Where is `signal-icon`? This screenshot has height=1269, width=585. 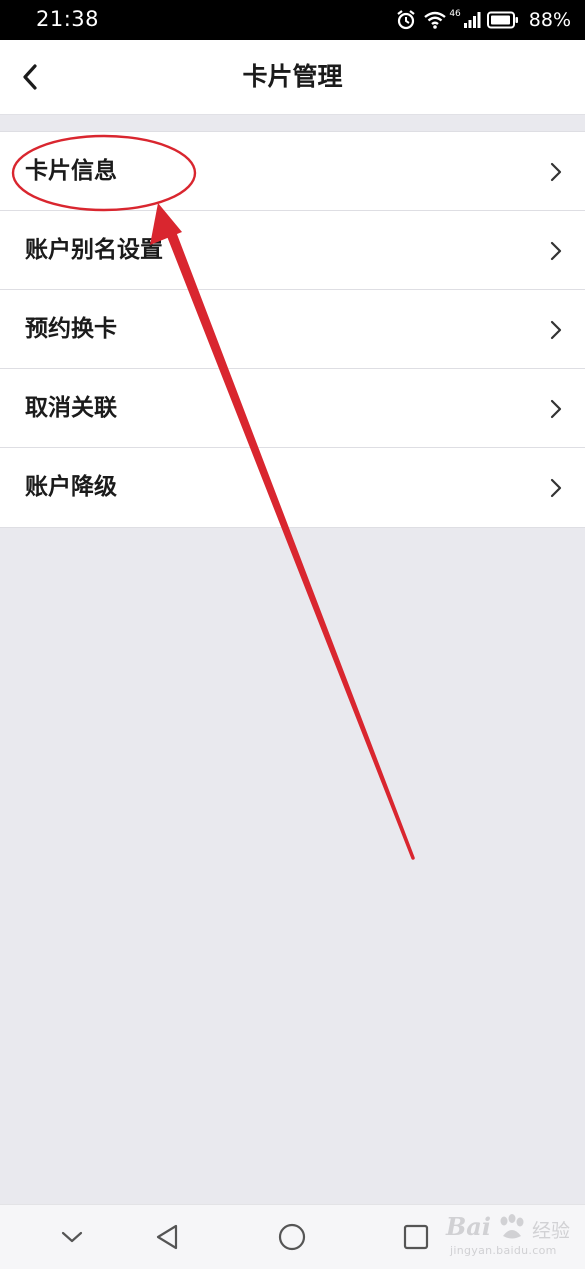 signal-icon is located at coordinates (472, 20).